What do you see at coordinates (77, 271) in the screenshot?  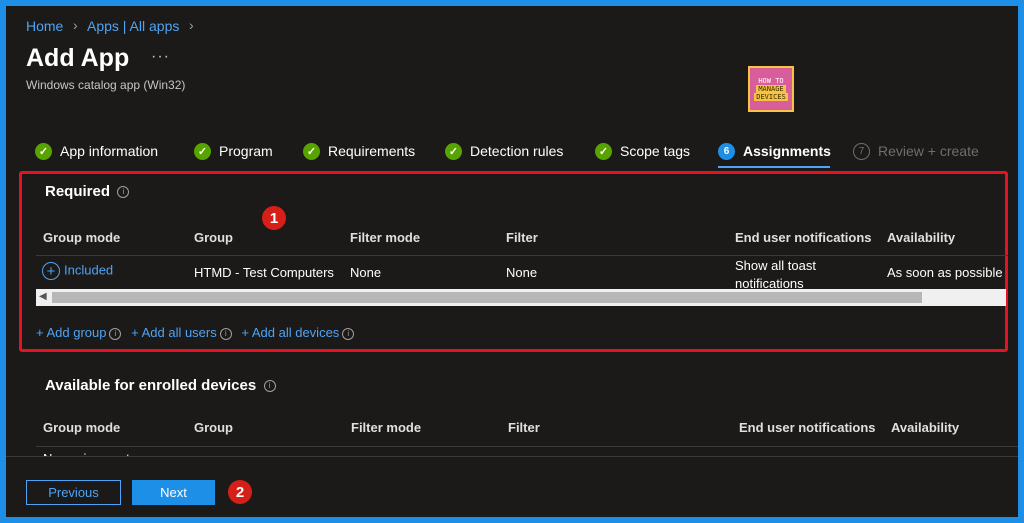 I see `group-mode-cell: + Included` at bounding box center [77, 271].